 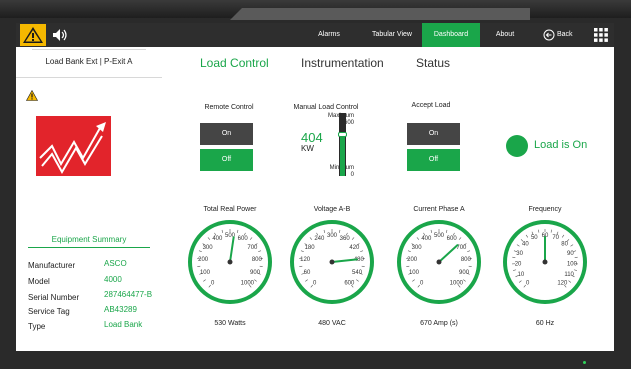 What do you see at coordinates (352, 175) in the screenshot?
I see `min-value: 0` at bounding box center [352, 175].